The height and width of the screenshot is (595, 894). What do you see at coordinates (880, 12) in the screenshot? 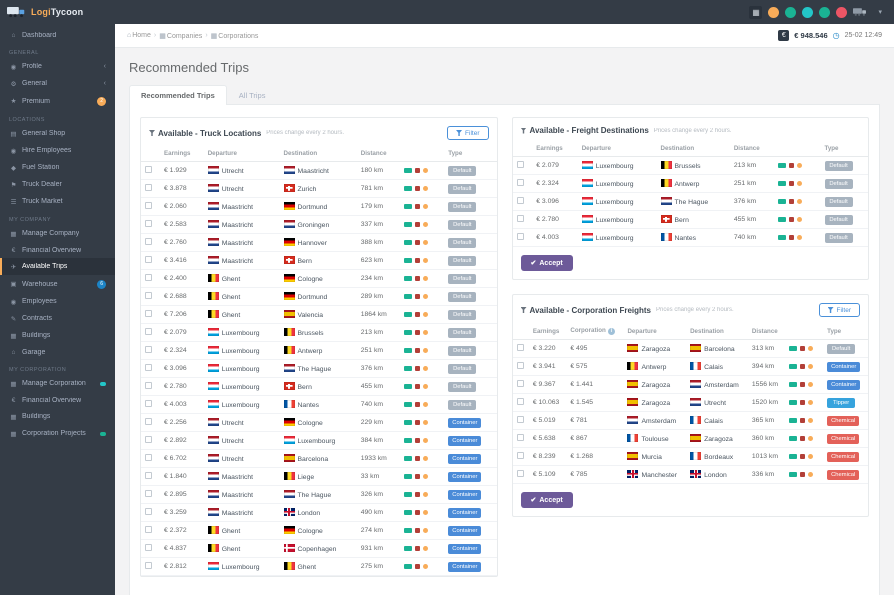
I see `chevron-down-icon: ▾` at bounding box center [880, 12].